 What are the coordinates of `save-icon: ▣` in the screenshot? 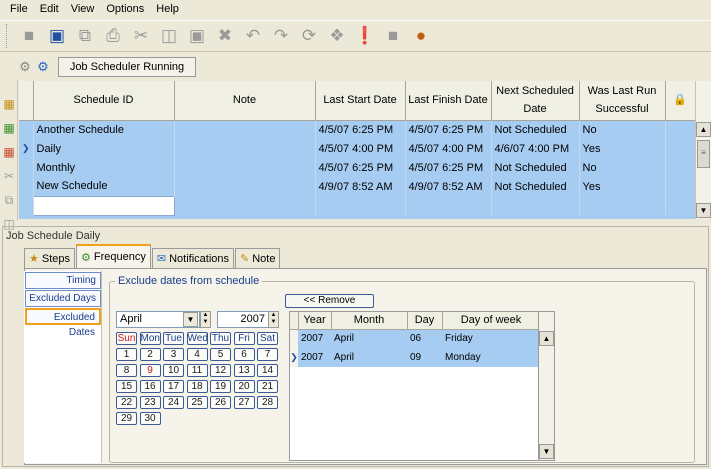 It's located at (57, 36).